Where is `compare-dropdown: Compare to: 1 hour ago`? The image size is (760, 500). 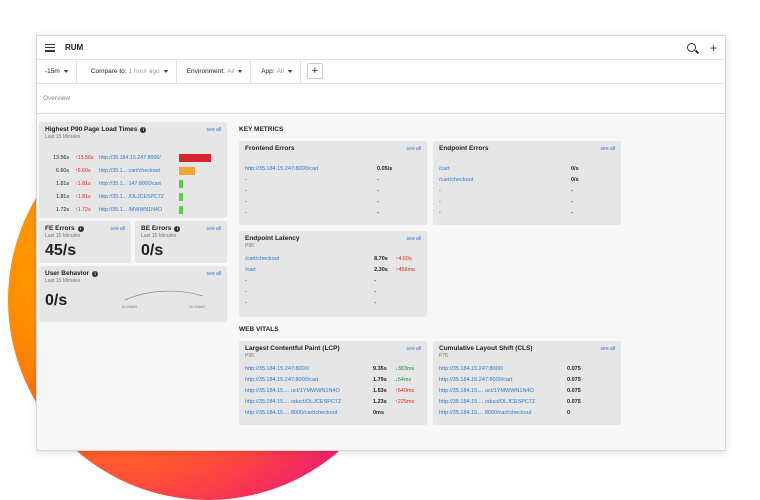
compare-dropdown: Compare to: 1 hour ago is located at coordinates (127, 71).